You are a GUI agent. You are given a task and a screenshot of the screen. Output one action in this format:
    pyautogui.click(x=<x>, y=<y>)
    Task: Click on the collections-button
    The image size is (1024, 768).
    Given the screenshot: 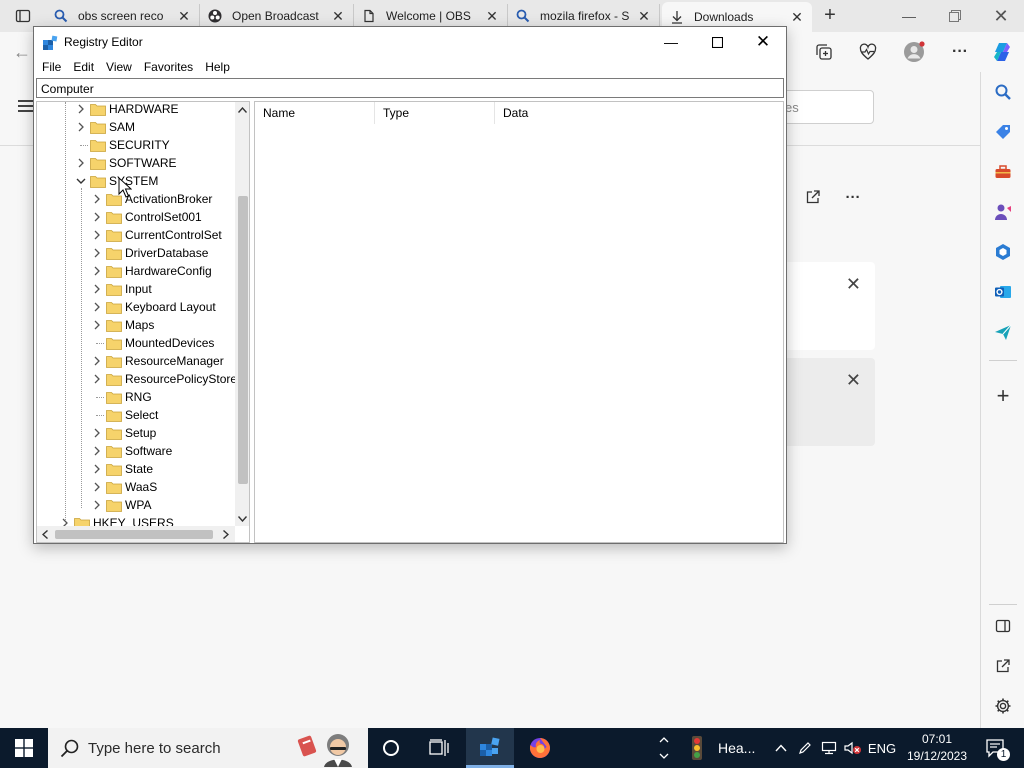 What is the action you would take?
    pyautogui.click(x=824, y=52)
    